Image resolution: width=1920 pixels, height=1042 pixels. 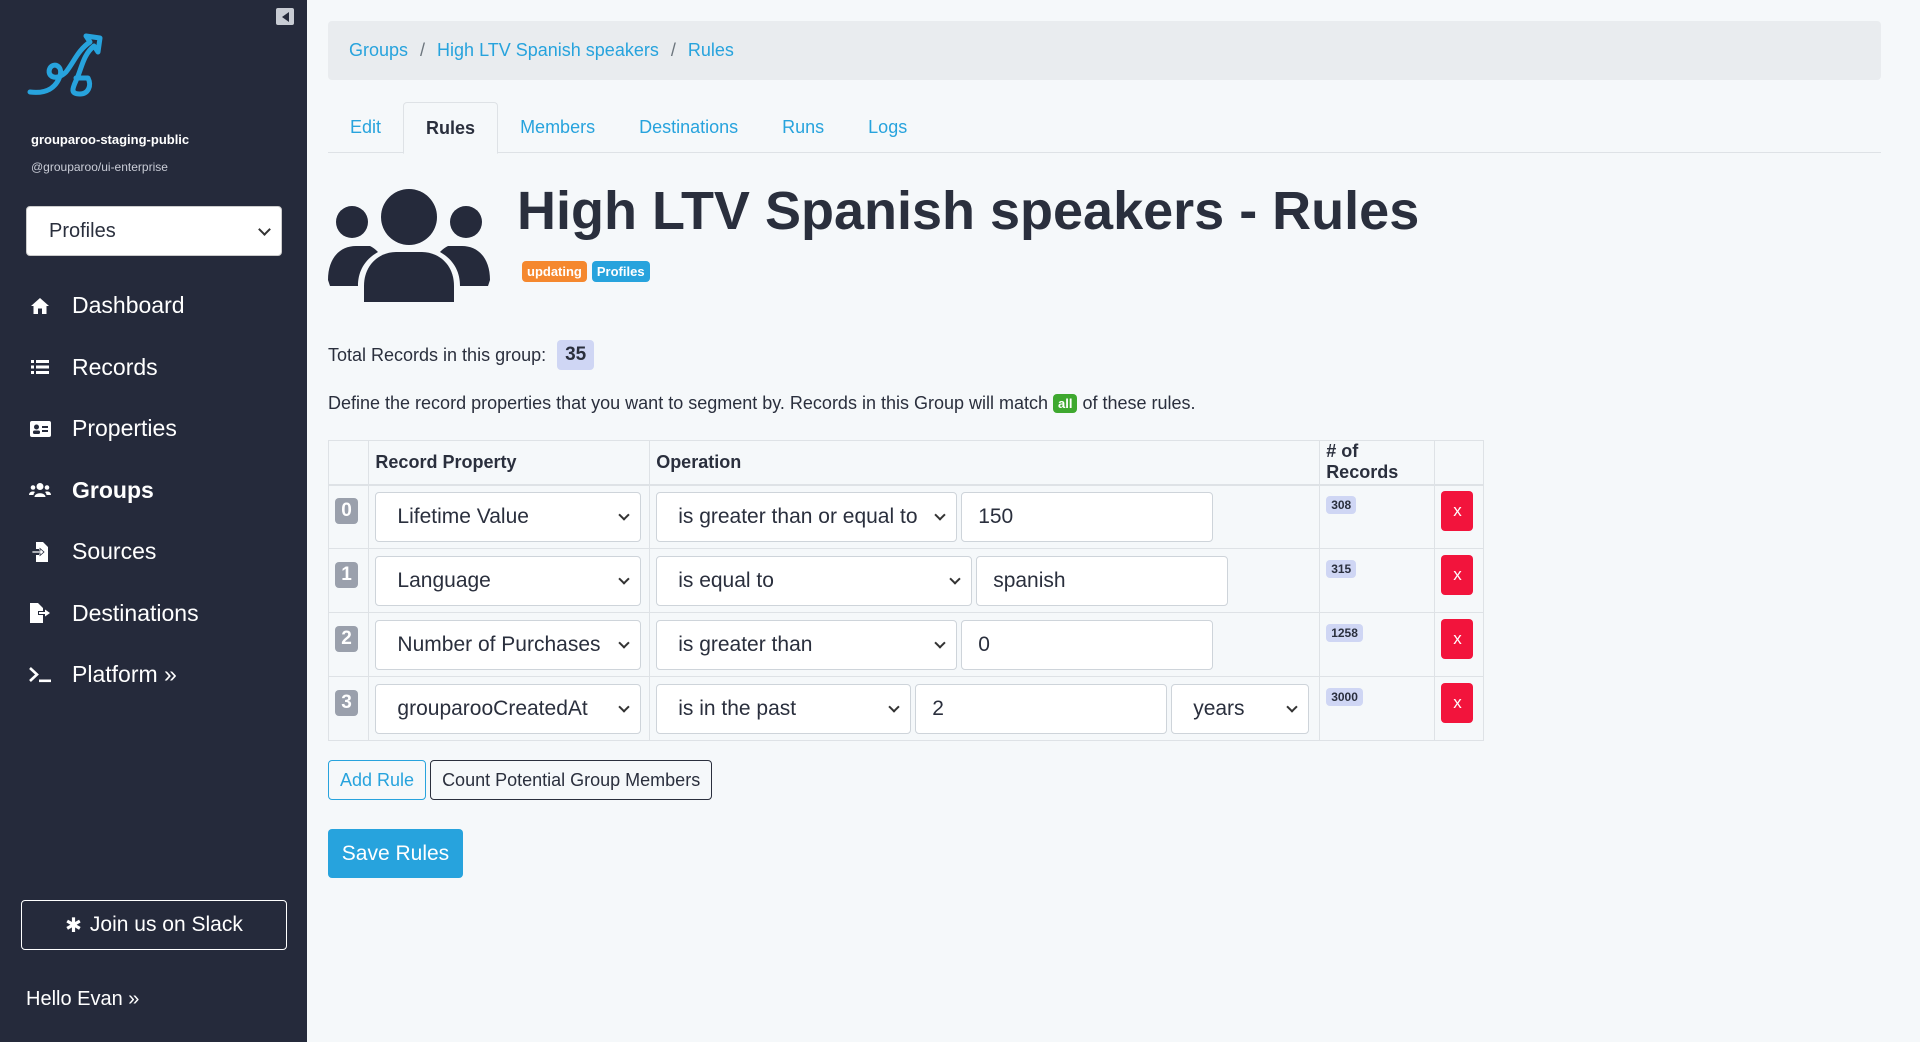 What do you see at coordinates (571, 780) in the screenshot?
I see `count-members-button: Count Potential Group Members` at bounding box center [571, 780].